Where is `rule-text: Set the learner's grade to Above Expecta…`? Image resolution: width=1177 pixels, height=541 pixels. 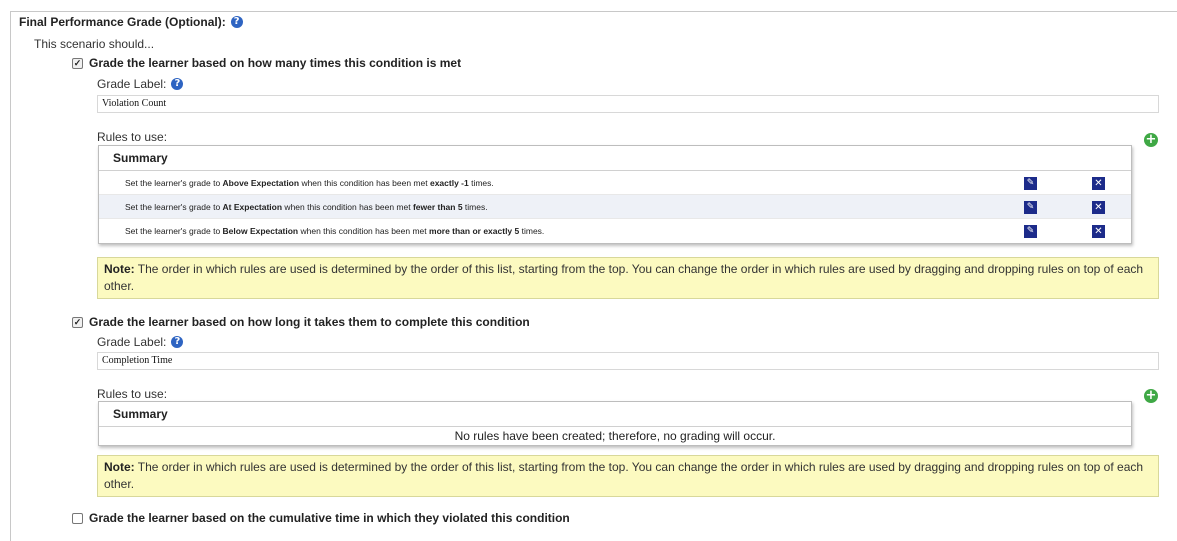
rule-text: Set the learner's grade to Above Expecta… is located at coordinates (309, 182).